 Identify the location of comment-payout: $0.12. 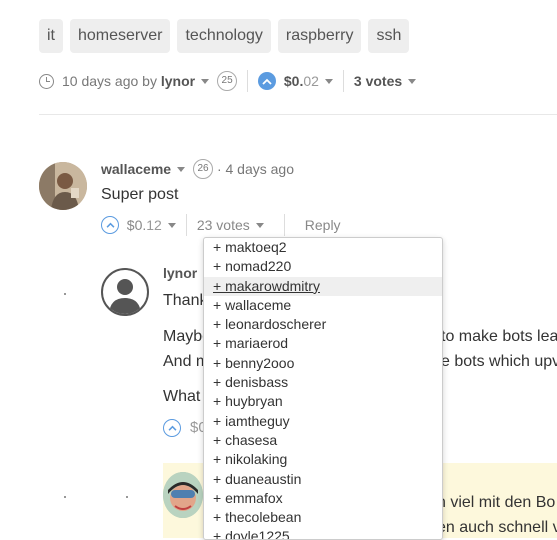
(144, 225).